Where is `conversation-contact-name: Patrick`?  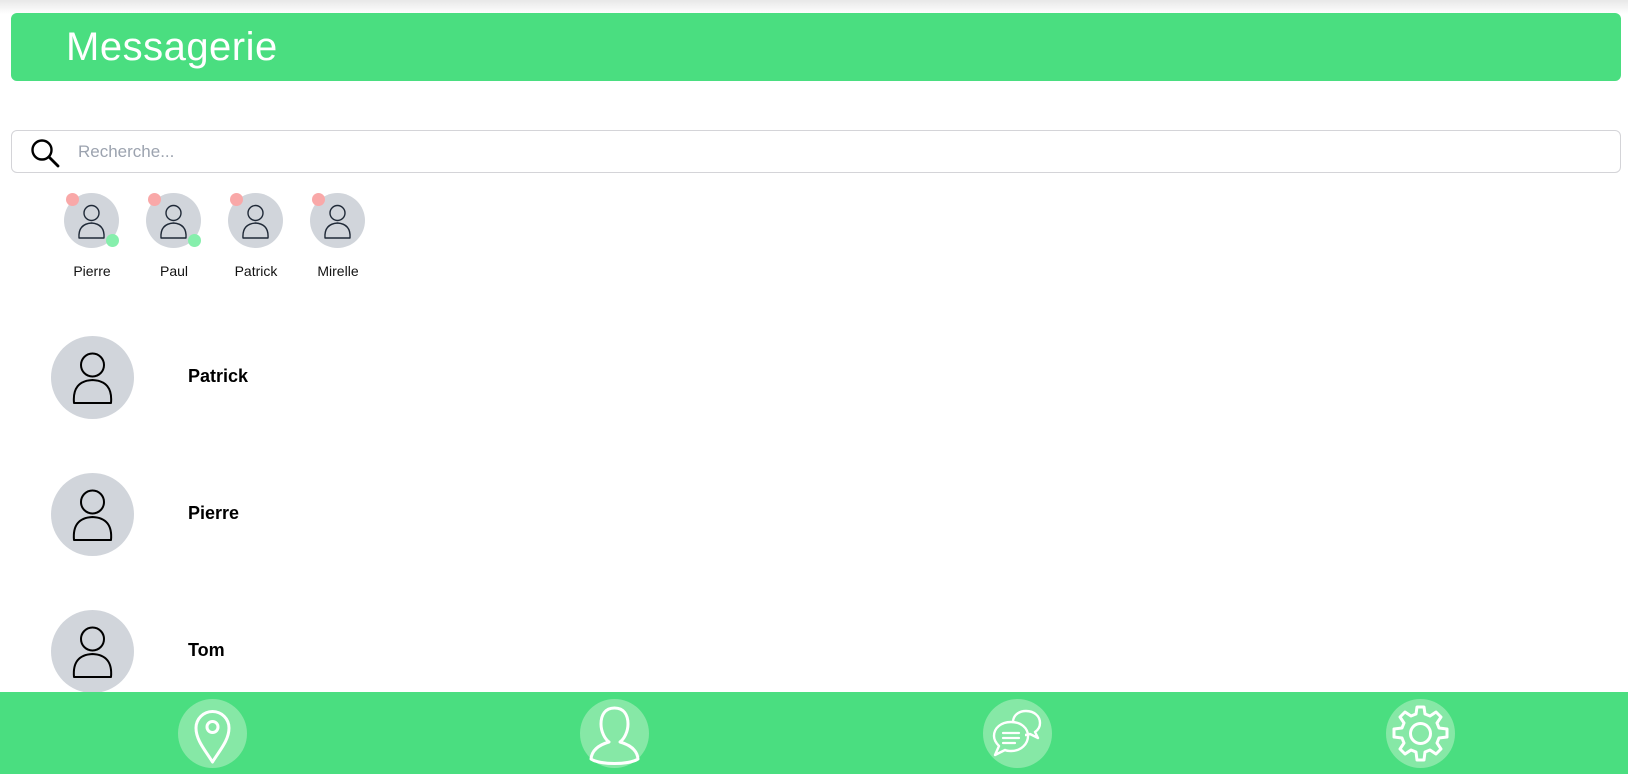
conversation-contact-name: Patrick is located at coordinates (218, 376).